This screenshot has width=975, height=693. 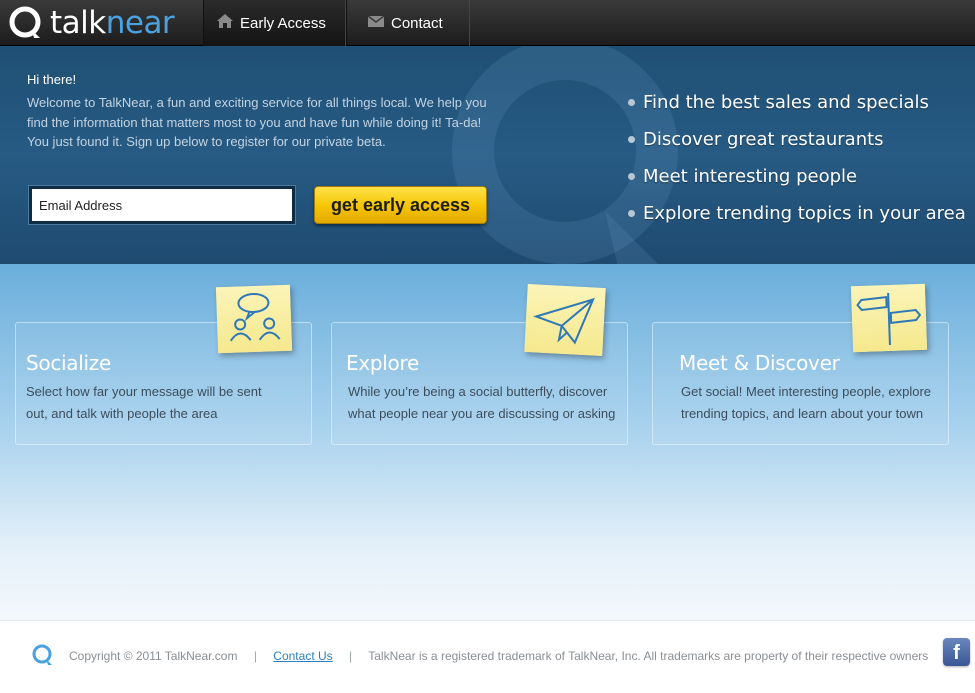 I want to click on envelope-icon, so click(x=379, y=23).